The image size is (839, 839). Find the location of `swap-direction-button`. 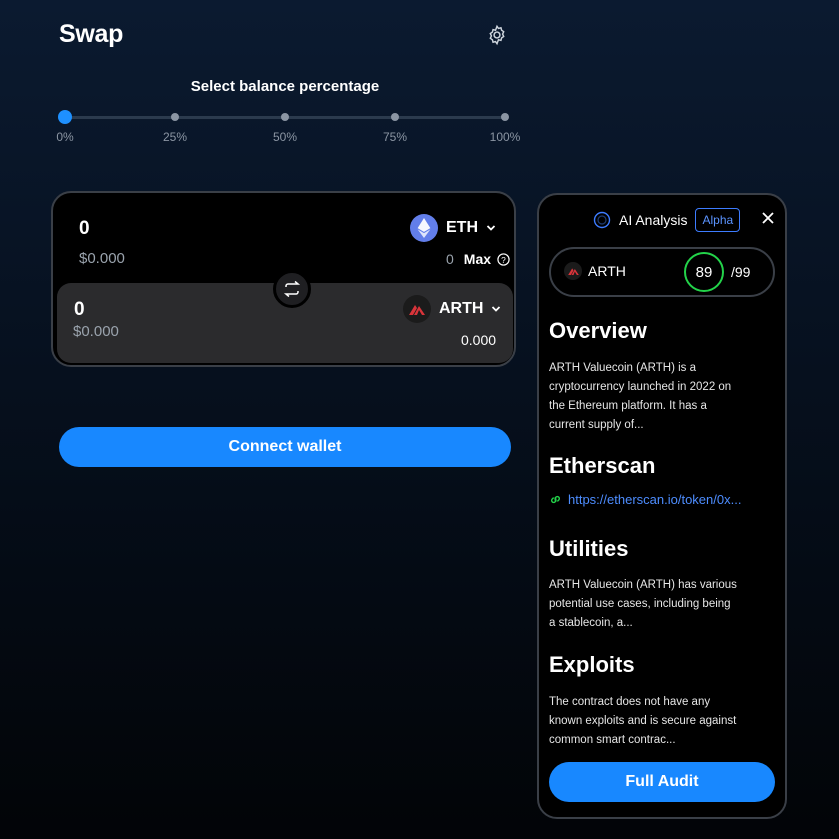

swap-direction-button is located at coordinates (292, 289).